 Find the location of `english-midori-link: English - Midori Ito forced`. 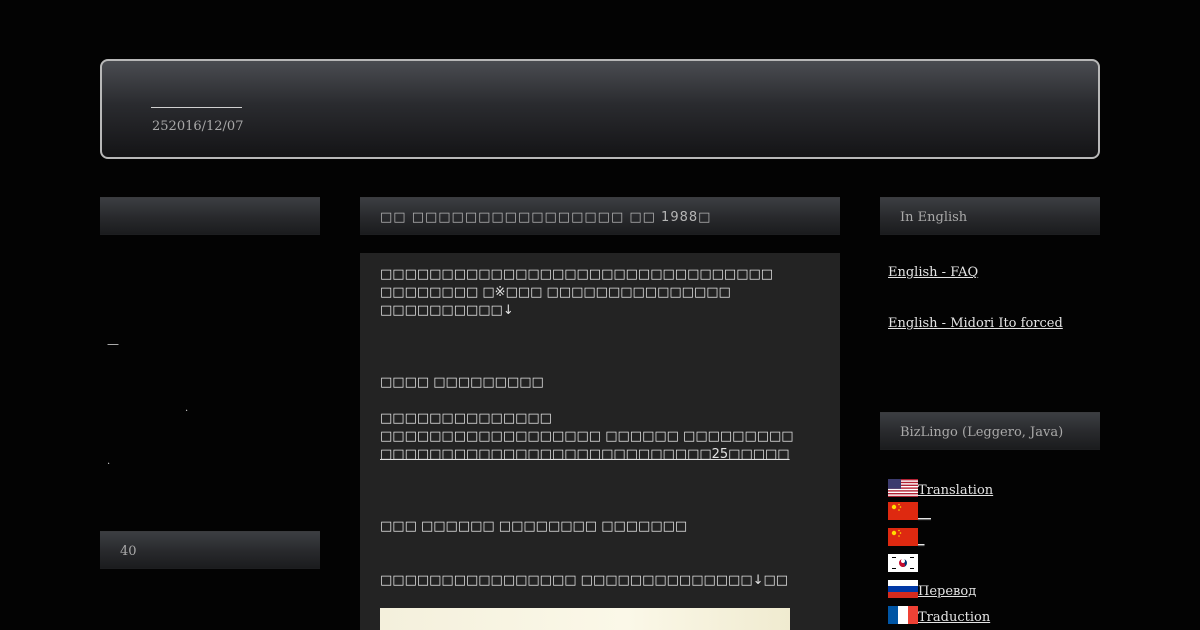

english-midori-link: English - Midori Ito forced is located at coordinates (975, 323).